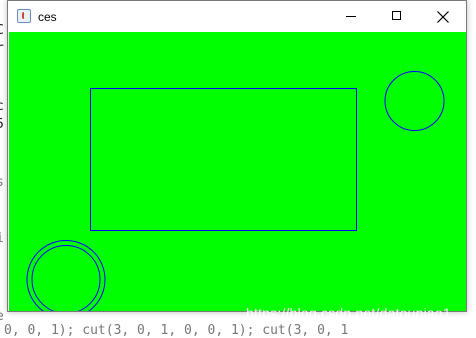 The height and width of the screenshot is (338, 476). What do you see at coordinates (414, 101) in the screenshot?
I see `circle-shape` at bounding box center [414, 101].